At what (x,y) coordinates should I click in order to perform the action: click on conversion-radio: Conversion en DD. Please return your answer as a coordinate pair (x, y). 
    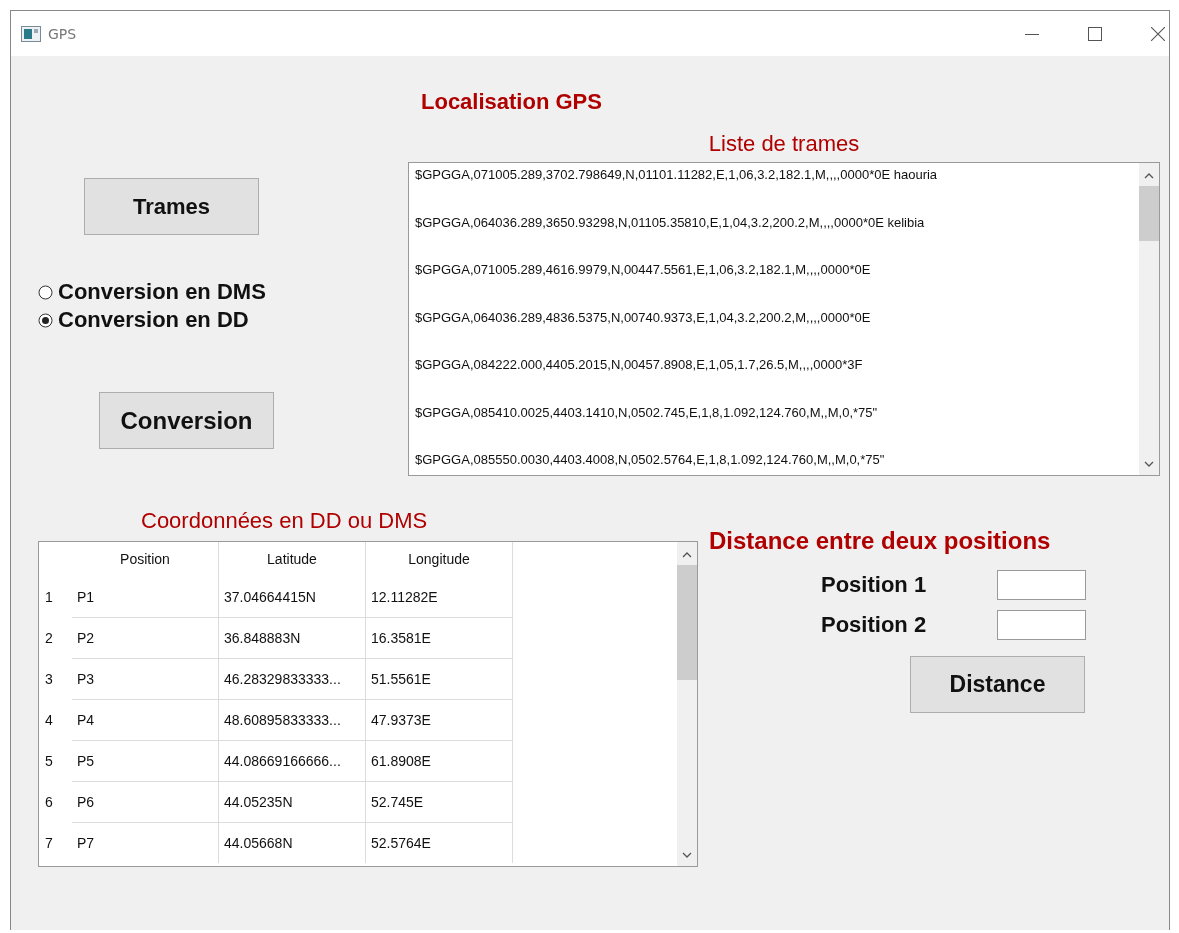
    Looking at the image, I should click on (152, 320).